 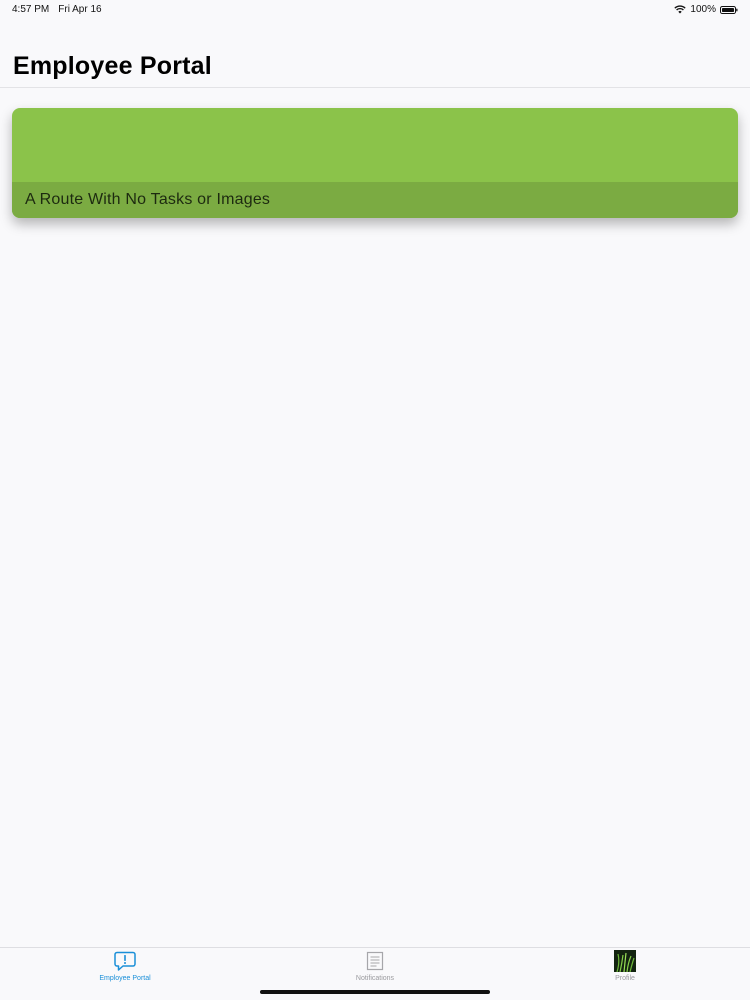 I want to click on tab-notifications: Notifications, so click(x=375, y=969).